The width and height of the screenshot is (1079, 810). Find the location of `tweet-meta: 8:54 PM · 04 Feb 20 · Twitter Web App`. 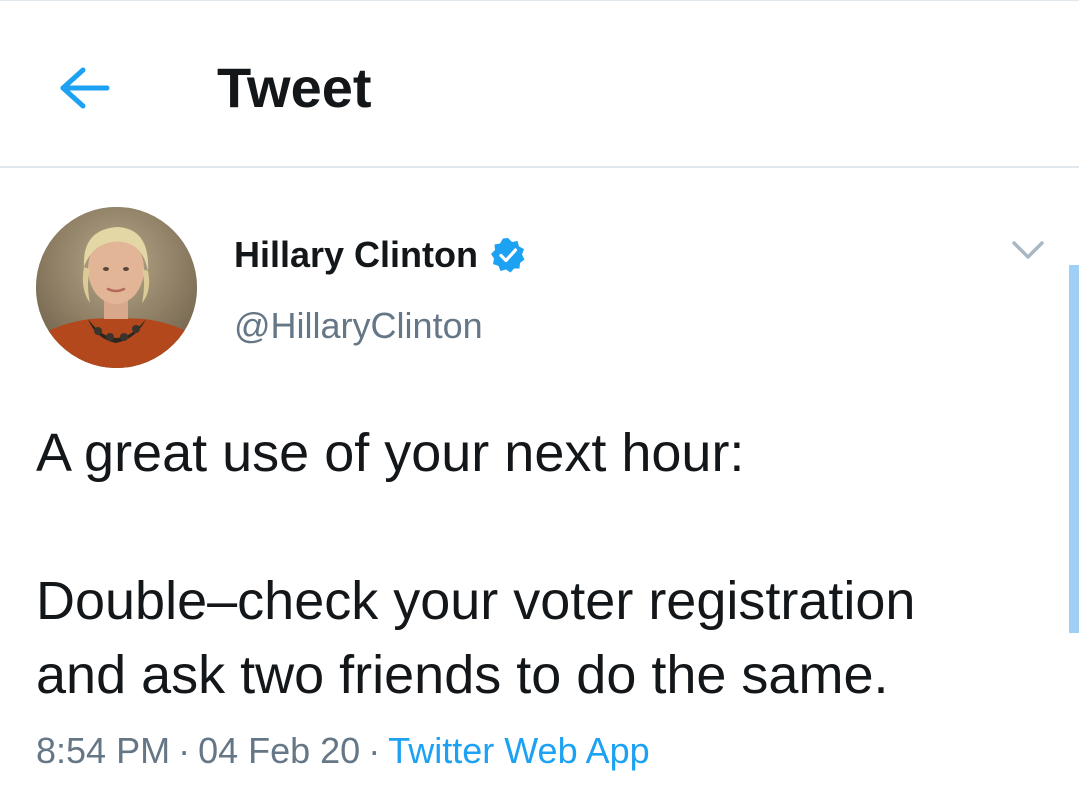

tweet-meta: 8:54 PM · 04 Feb 20 · Twitter Web App is located at coordinates (343, 751).